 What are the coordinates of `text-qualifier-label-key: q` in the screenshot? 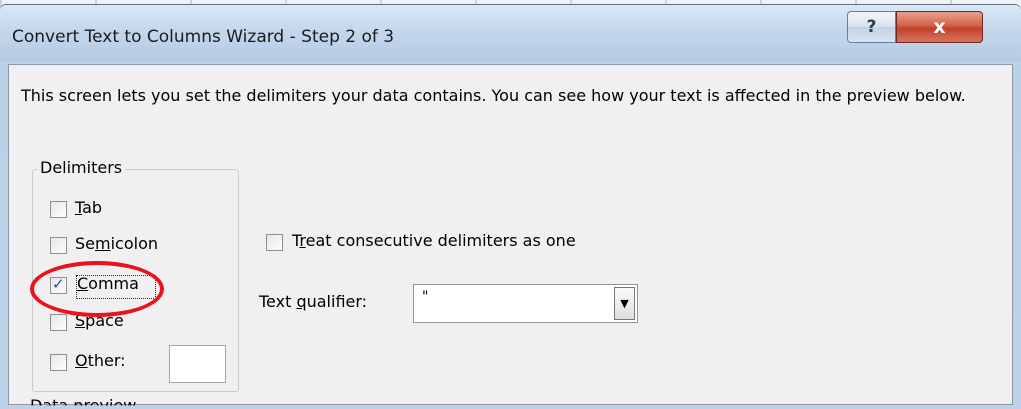 It's located at (301, 301).